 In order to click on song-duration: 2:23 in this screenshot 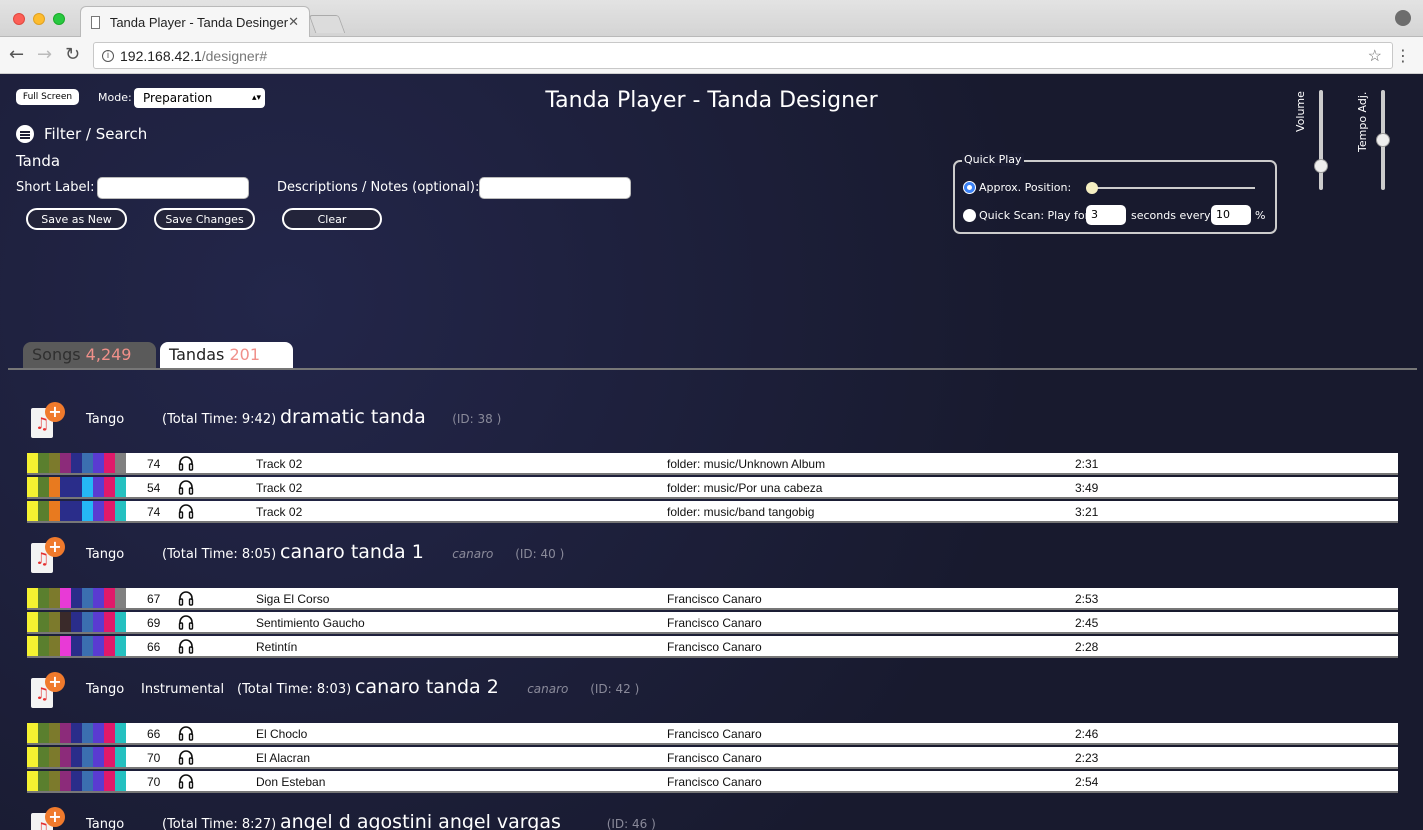, I will do `click(1087, 758)`.